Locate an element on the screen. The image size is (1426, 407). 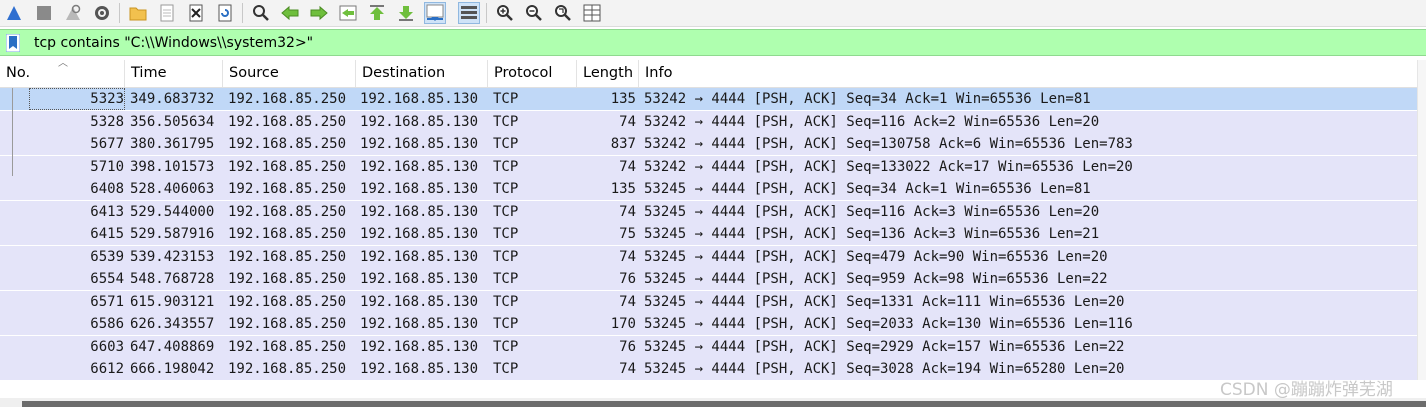
zoom-in-icon is located at coordinates (505, 13).